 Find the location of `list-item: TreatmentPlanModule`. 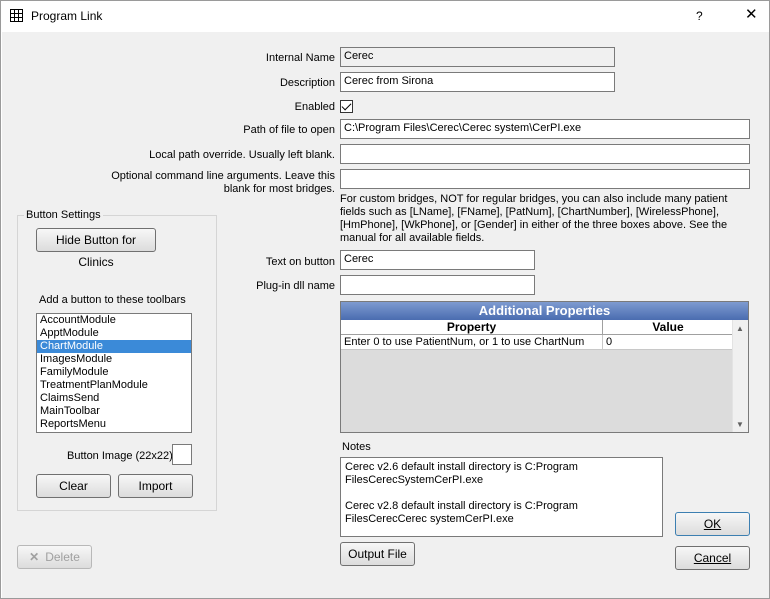

list-item: TreatmentPlanModule is located at coordinates (114, 385).